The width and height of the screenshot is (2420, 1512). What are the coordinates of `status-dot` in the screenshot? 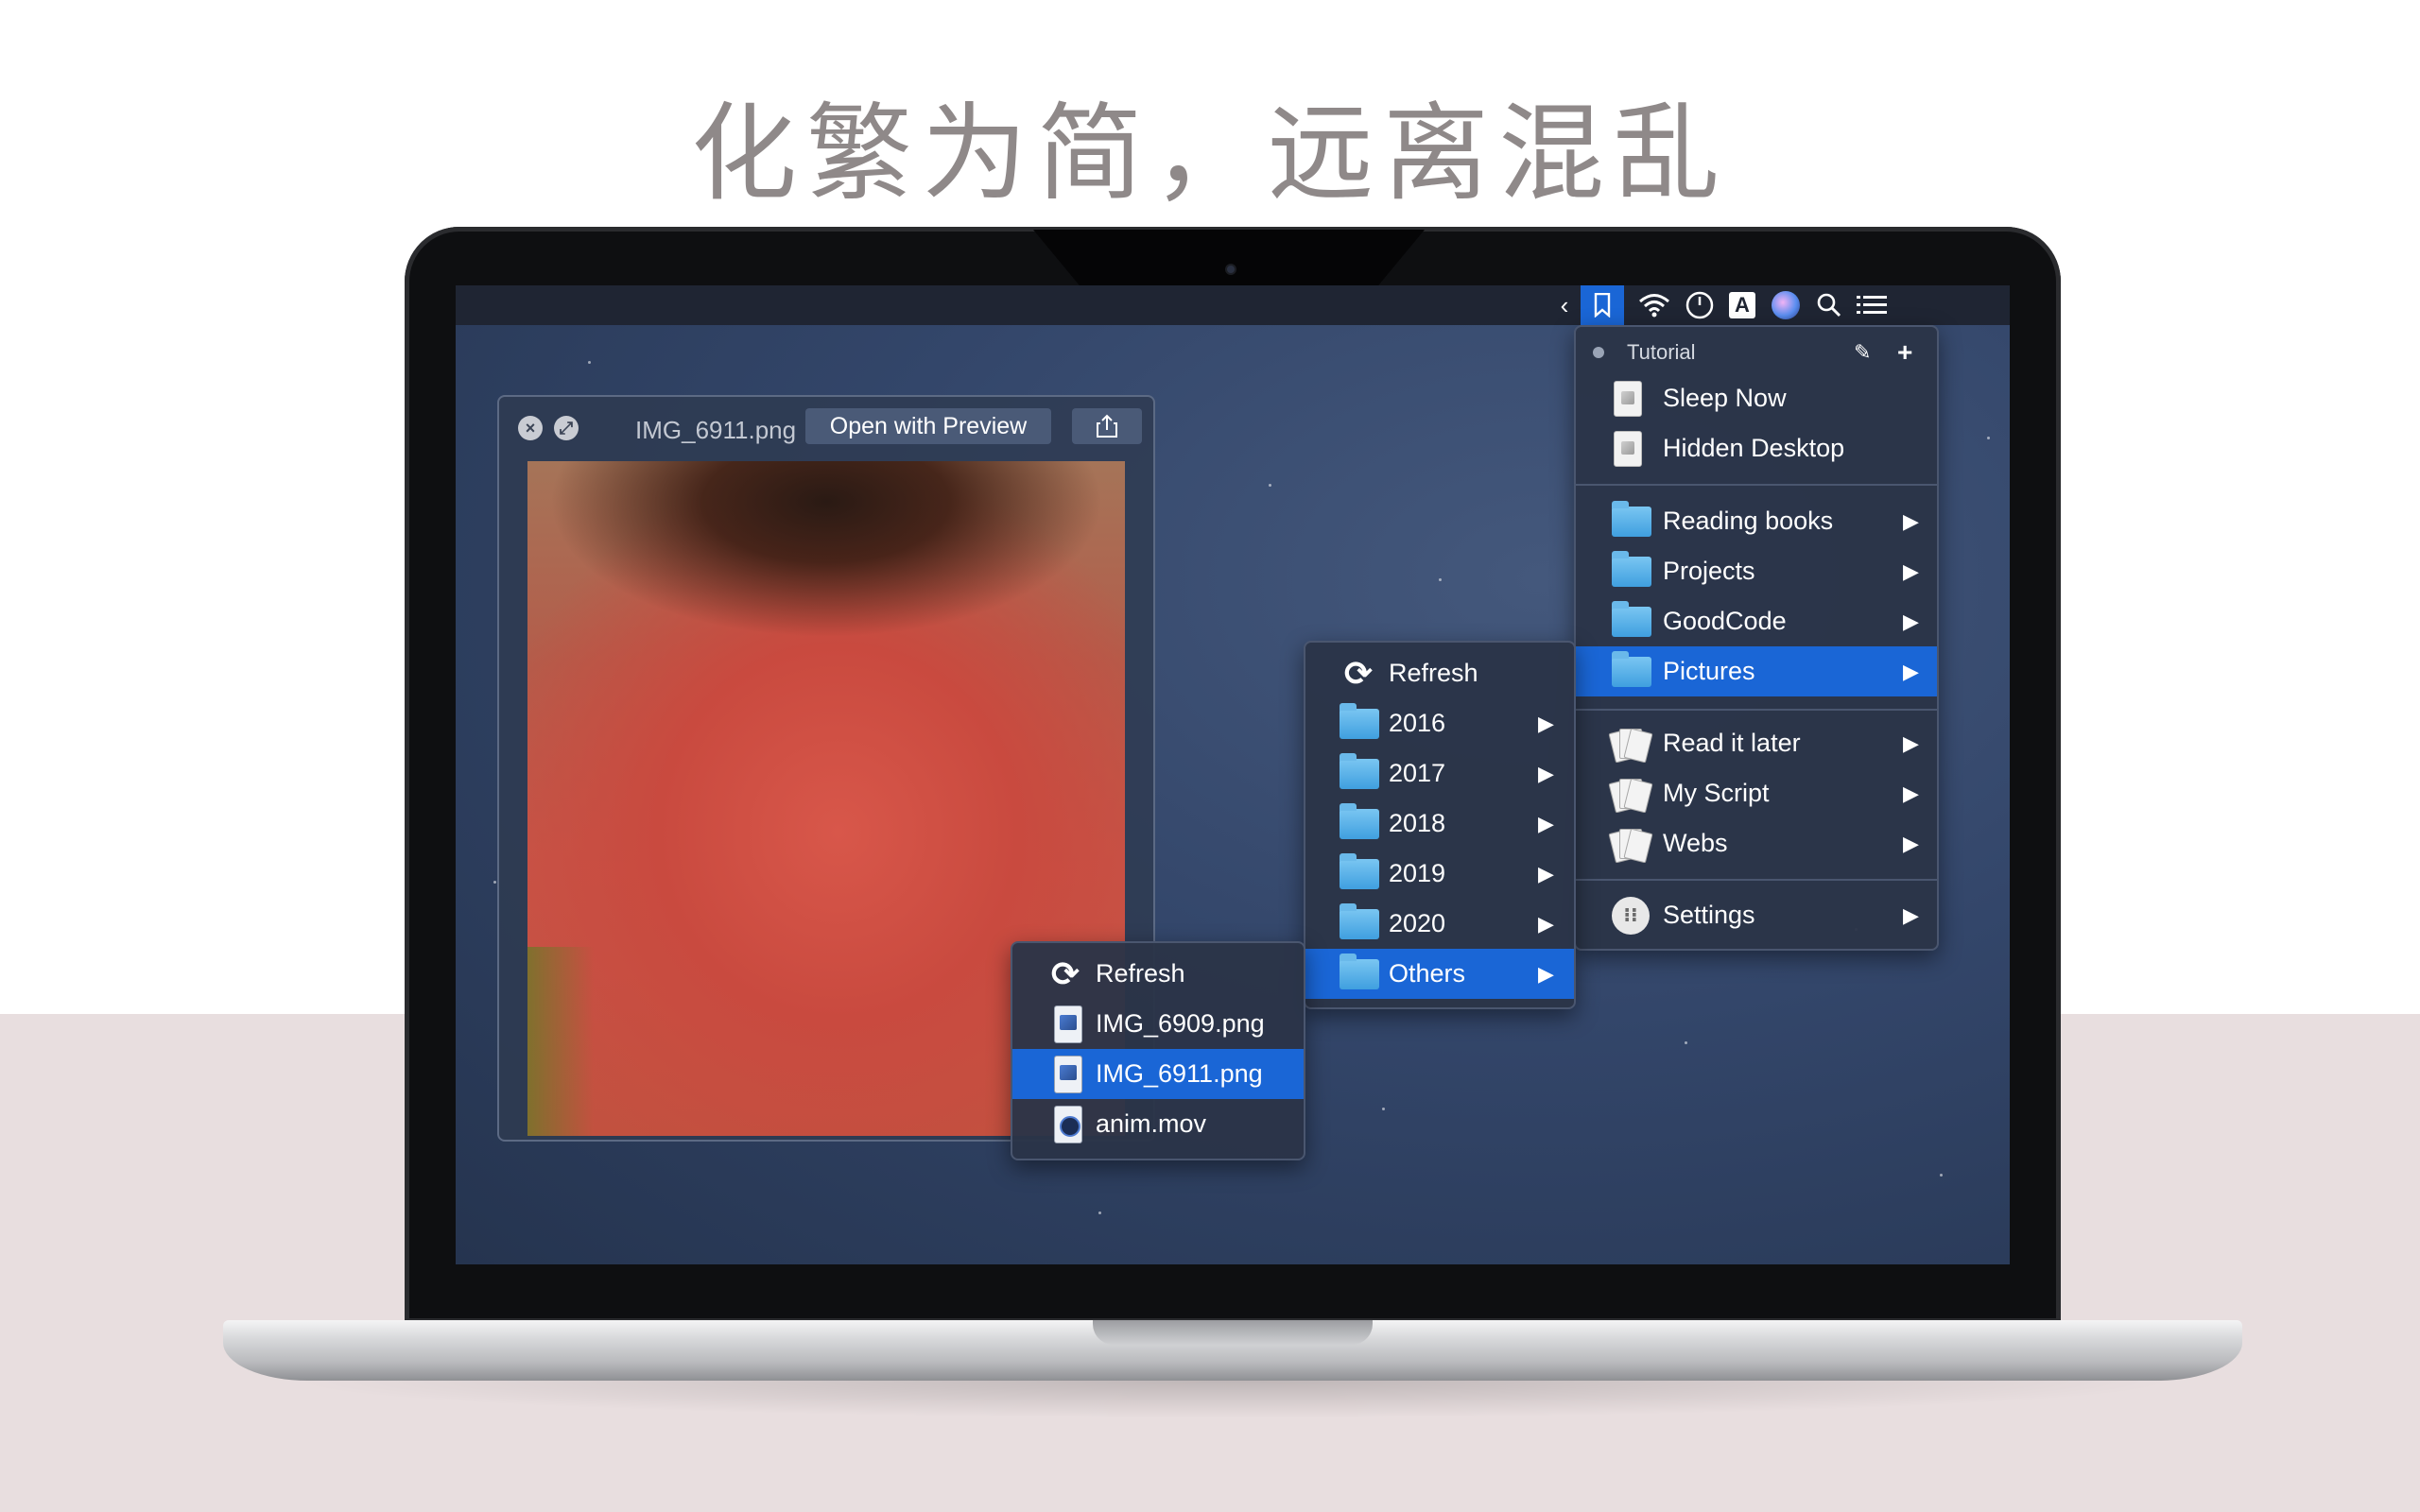 It's located at (1598, 352).